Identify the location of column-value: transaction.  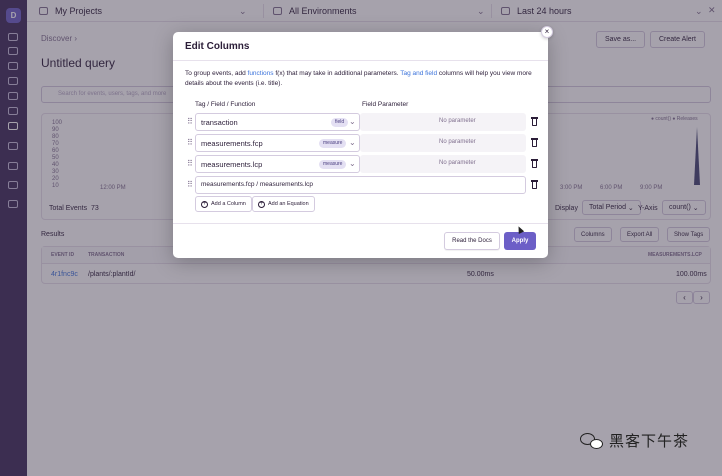
(219, 122).